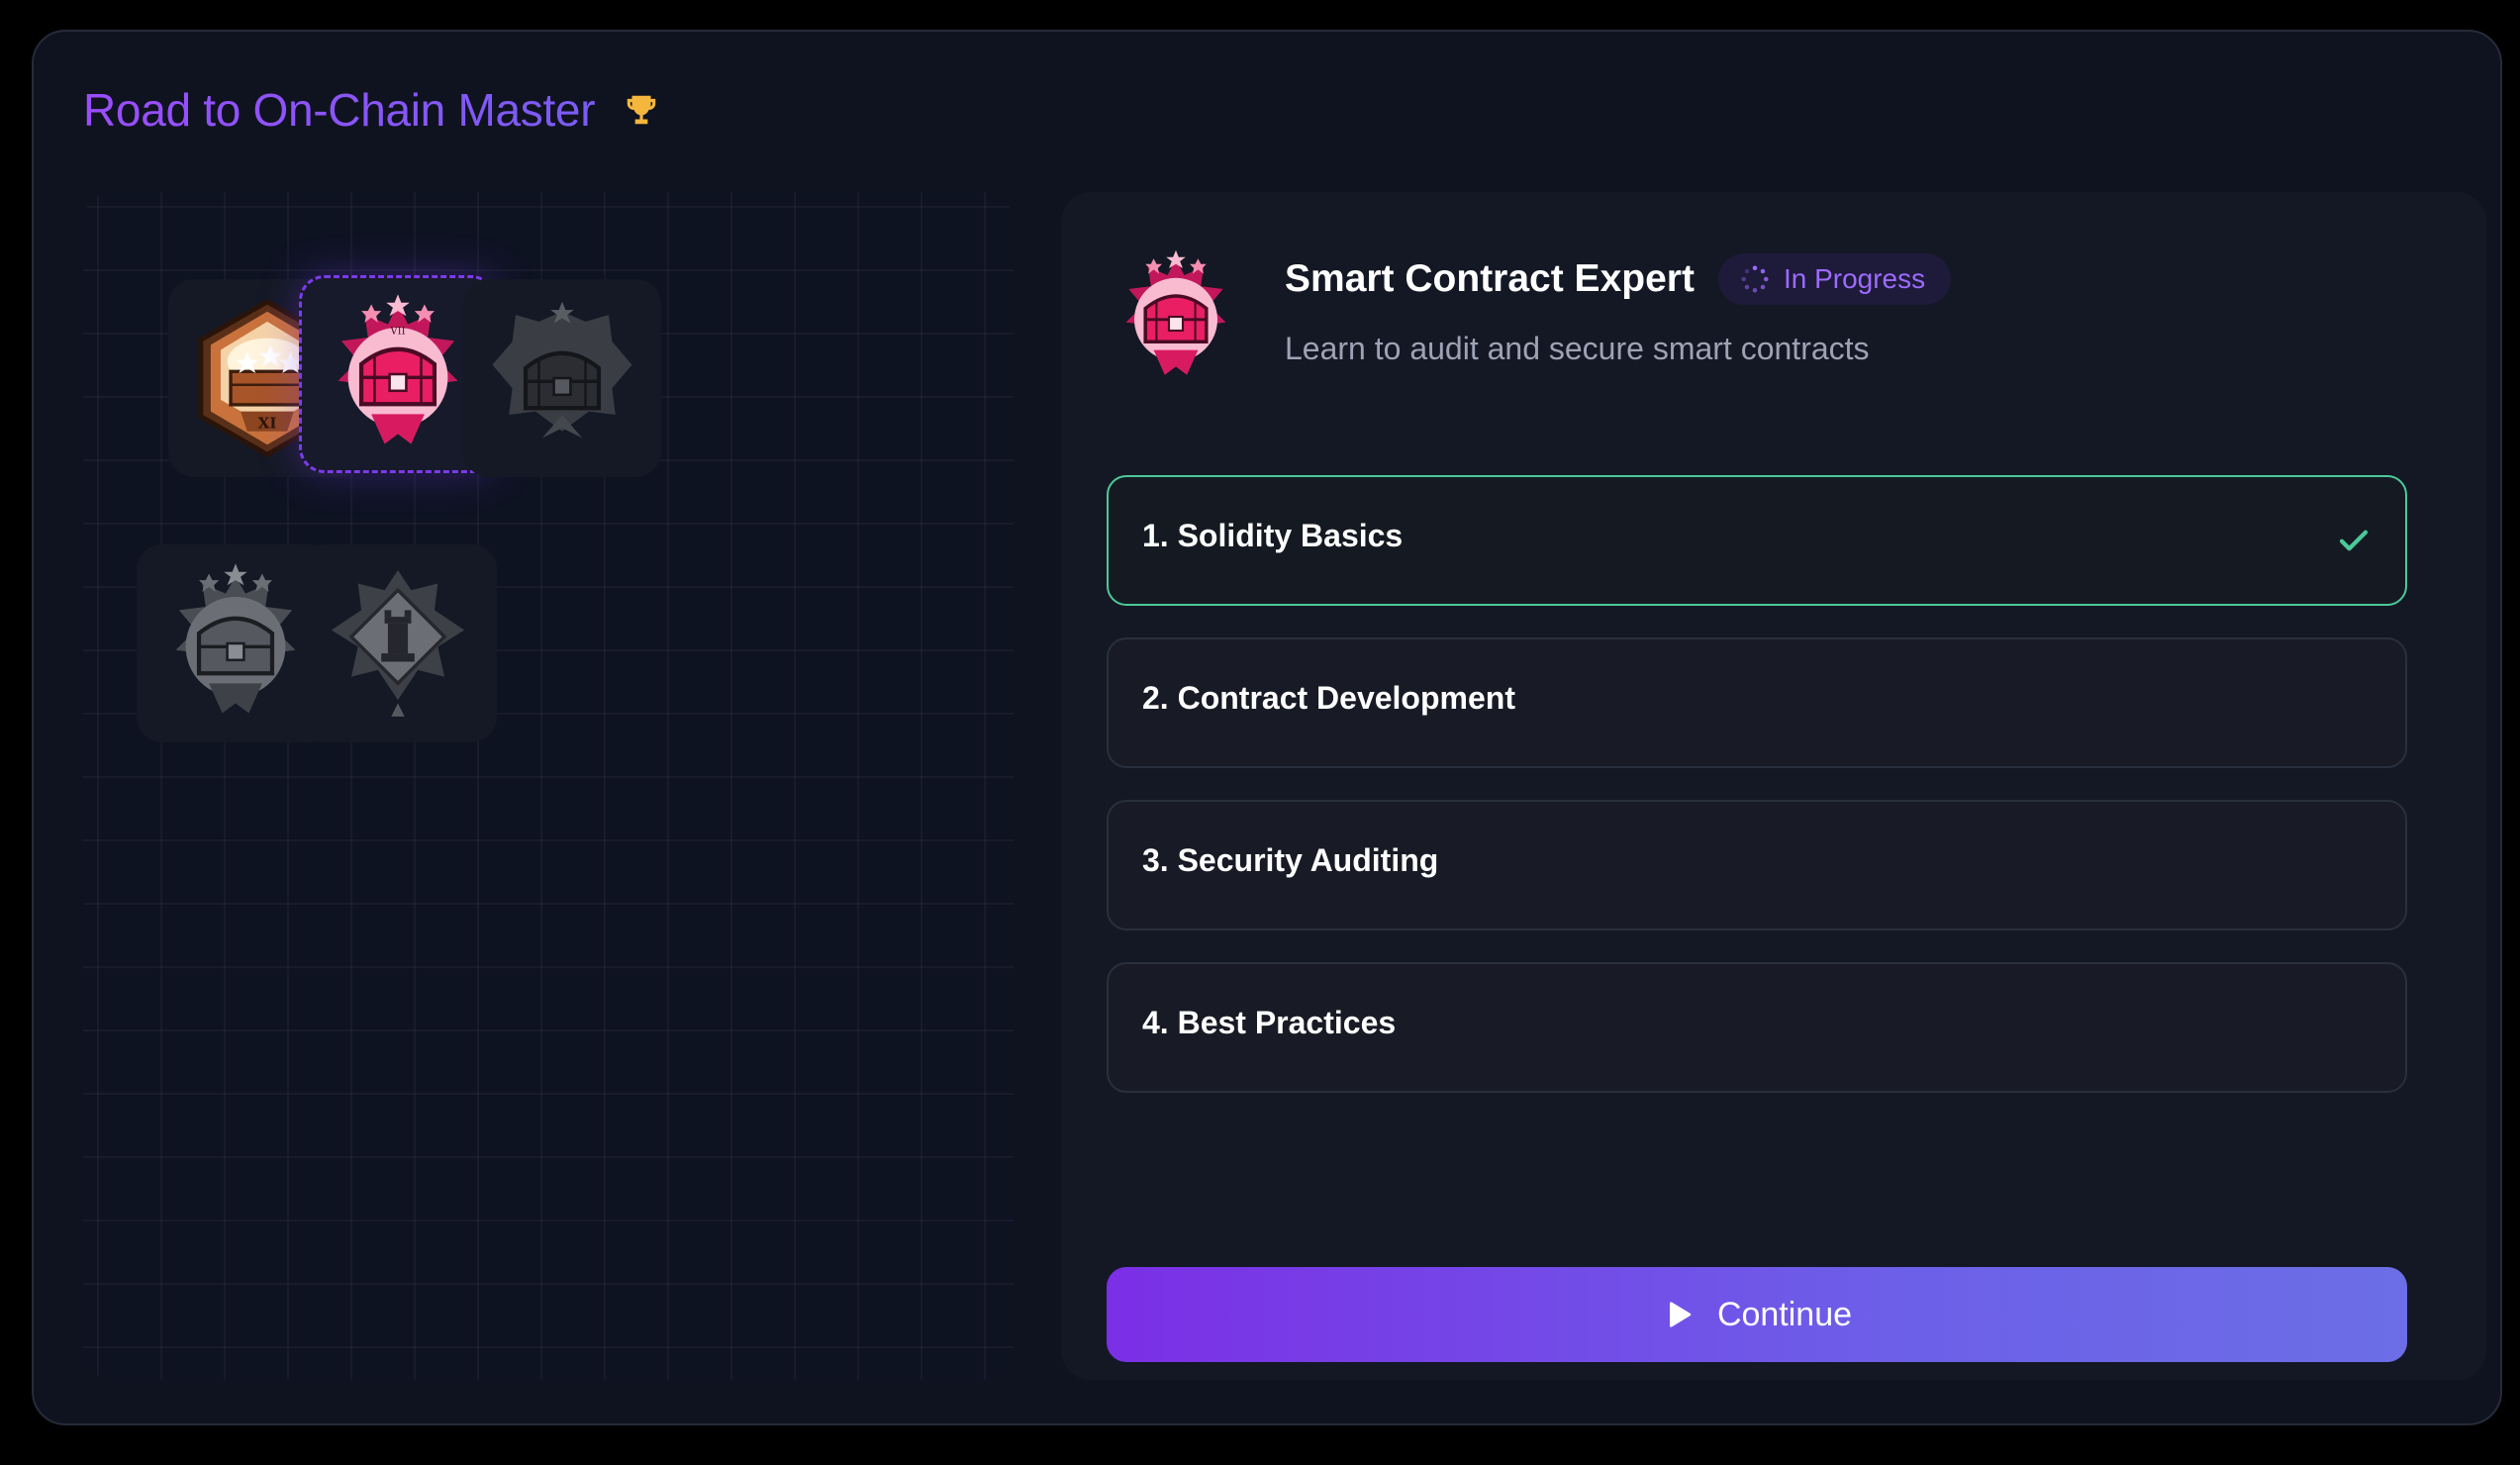  Describe the element at coordinates (397, 332) in the screenshot. I see `svg-text: VII` at that location.